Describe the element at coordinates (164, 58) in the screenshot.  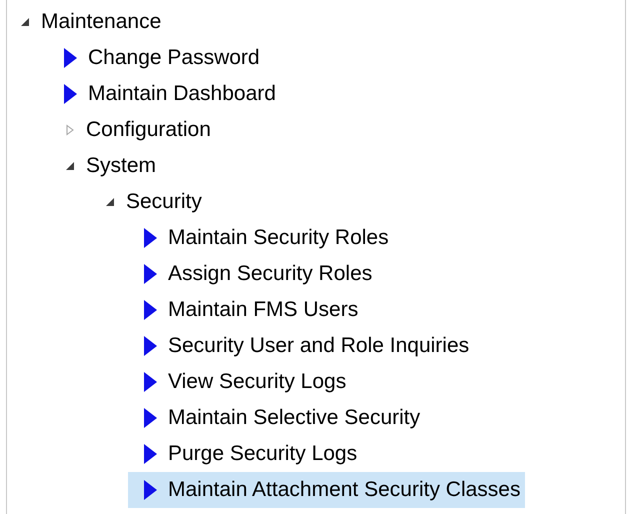
I see `tree-item: Change Password` at that location.